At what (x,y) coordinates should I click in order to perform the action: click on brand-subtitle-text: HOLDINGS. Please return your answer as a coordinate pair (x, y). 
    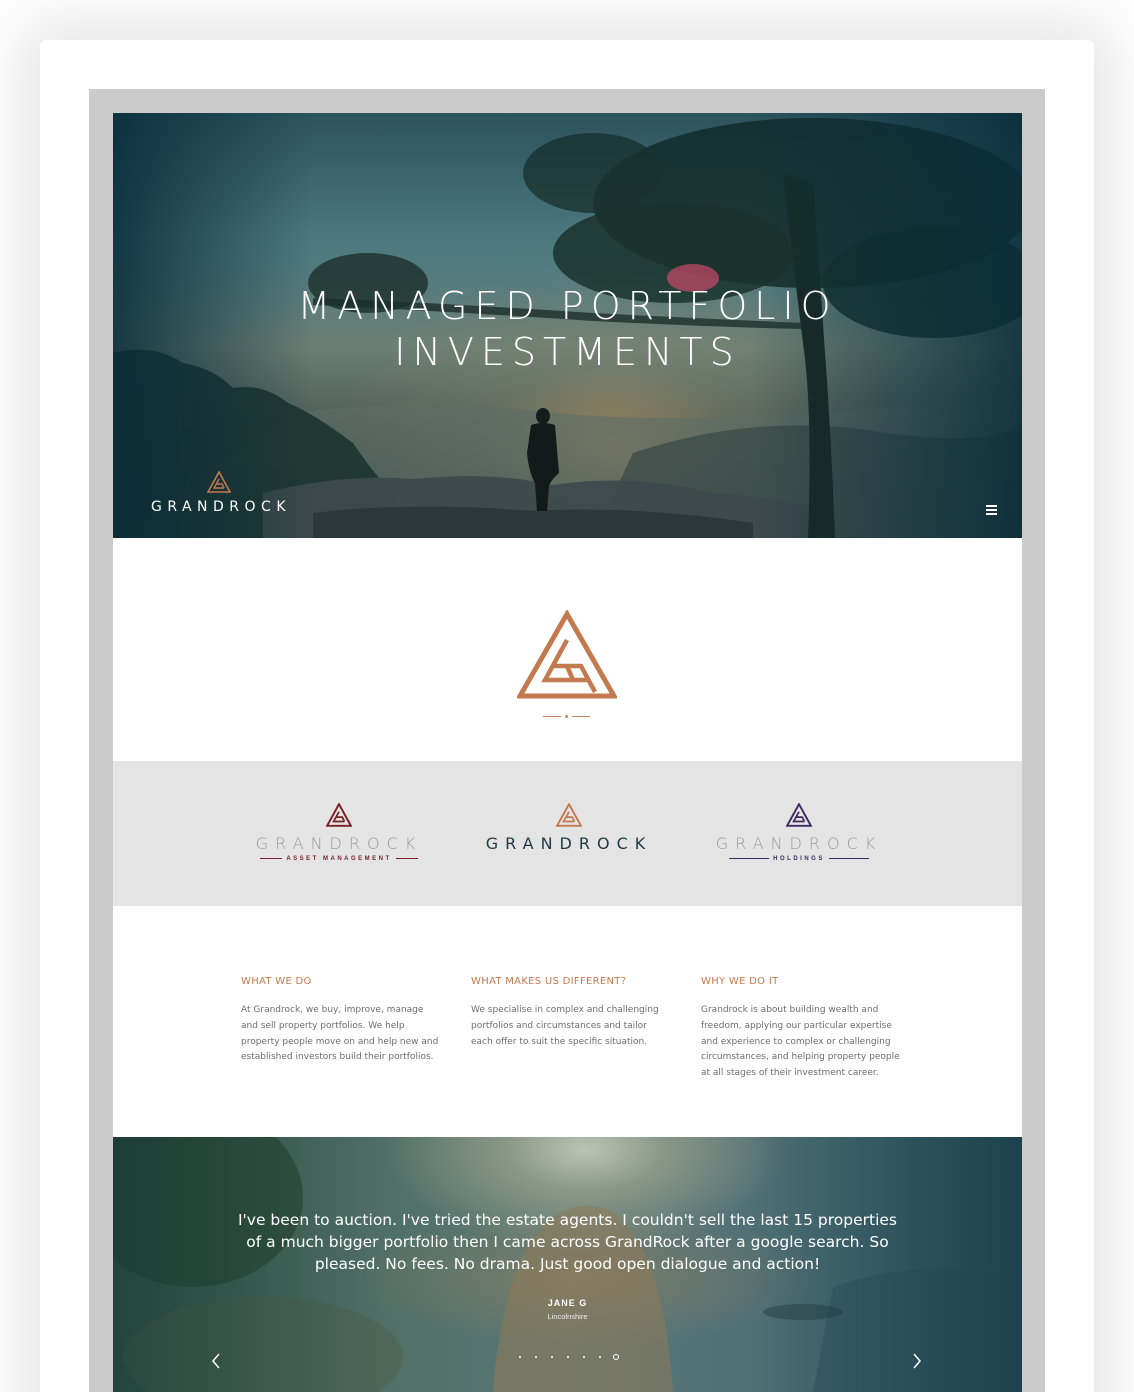
    Looking at the image, I should click on (799, 859).